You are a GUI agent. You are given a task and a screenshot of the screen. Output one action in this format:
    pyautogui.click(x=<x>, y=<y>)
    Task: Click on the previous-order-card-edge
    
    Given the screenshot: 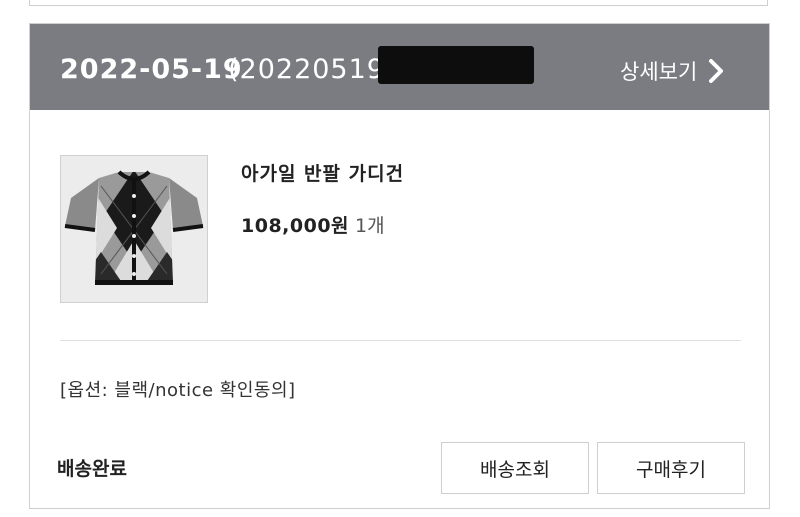 What is the action you would take?
    pyautogui.click(x=398, y=3)
    